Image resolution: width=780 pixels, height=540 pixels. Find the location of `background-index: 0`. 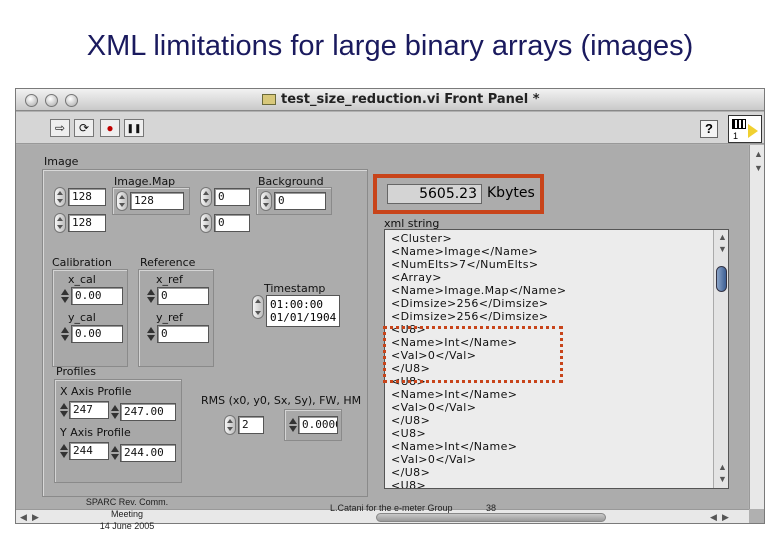

background-index: 0 is located at coordinates (294, 201).